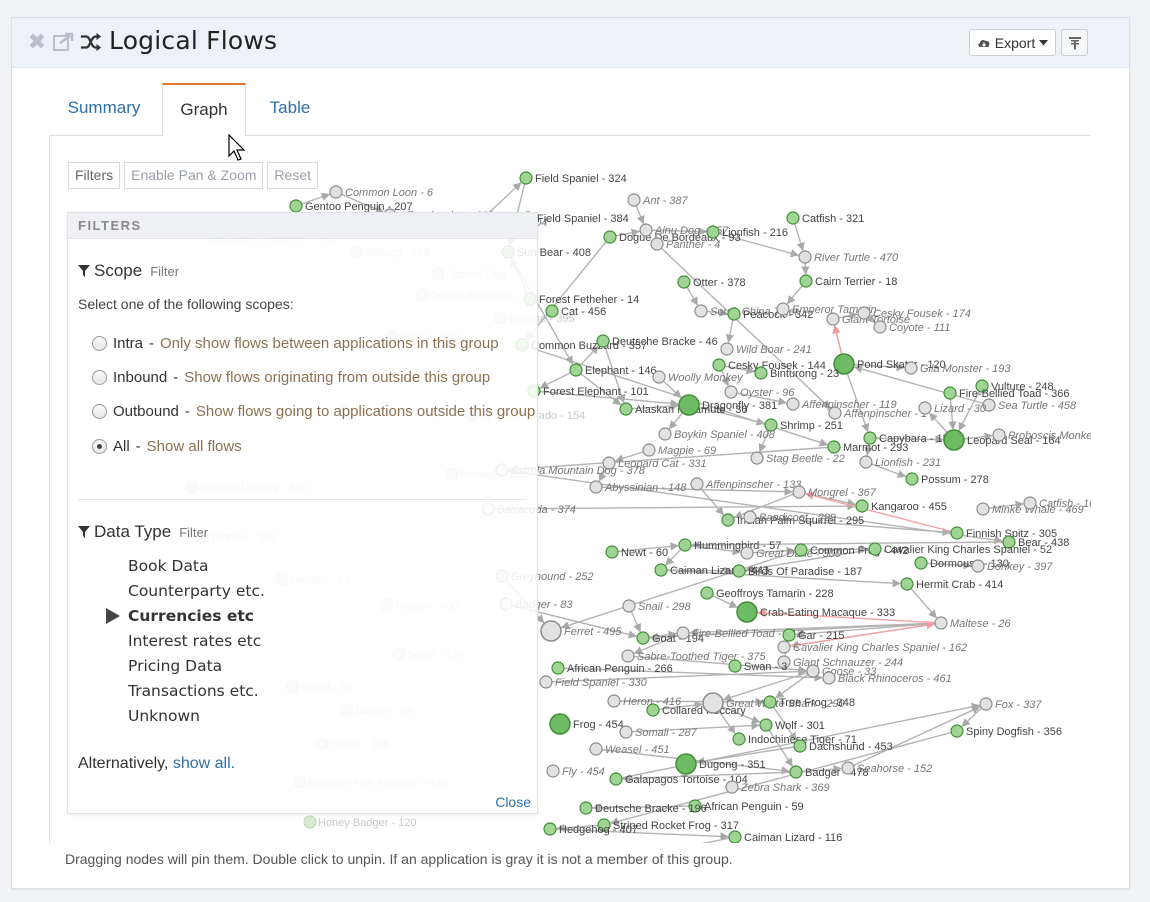  Describe the element at coordinates (196, 594) in the screenshot. I see `data-type-item: Counterparty etc.` at that location.